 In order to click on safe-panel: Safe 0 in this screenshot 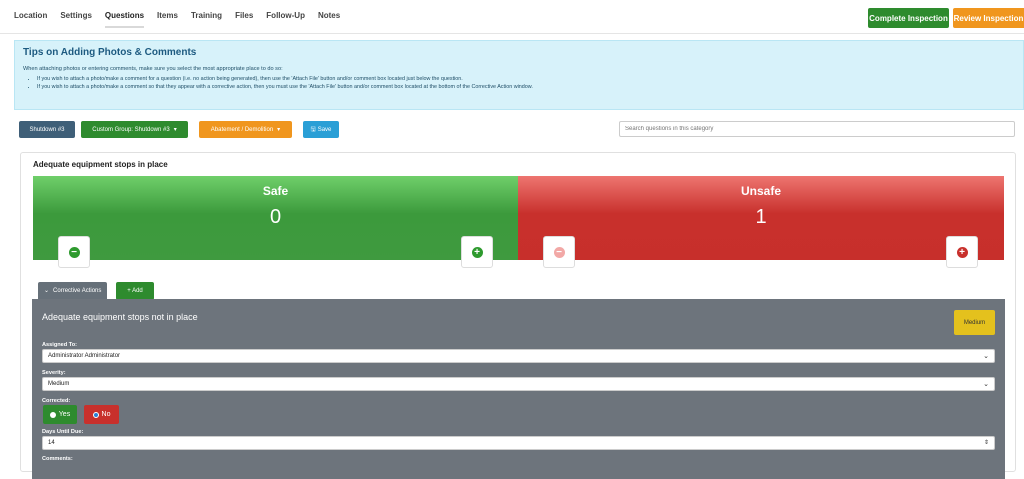, I will do `click(275, 218)`.